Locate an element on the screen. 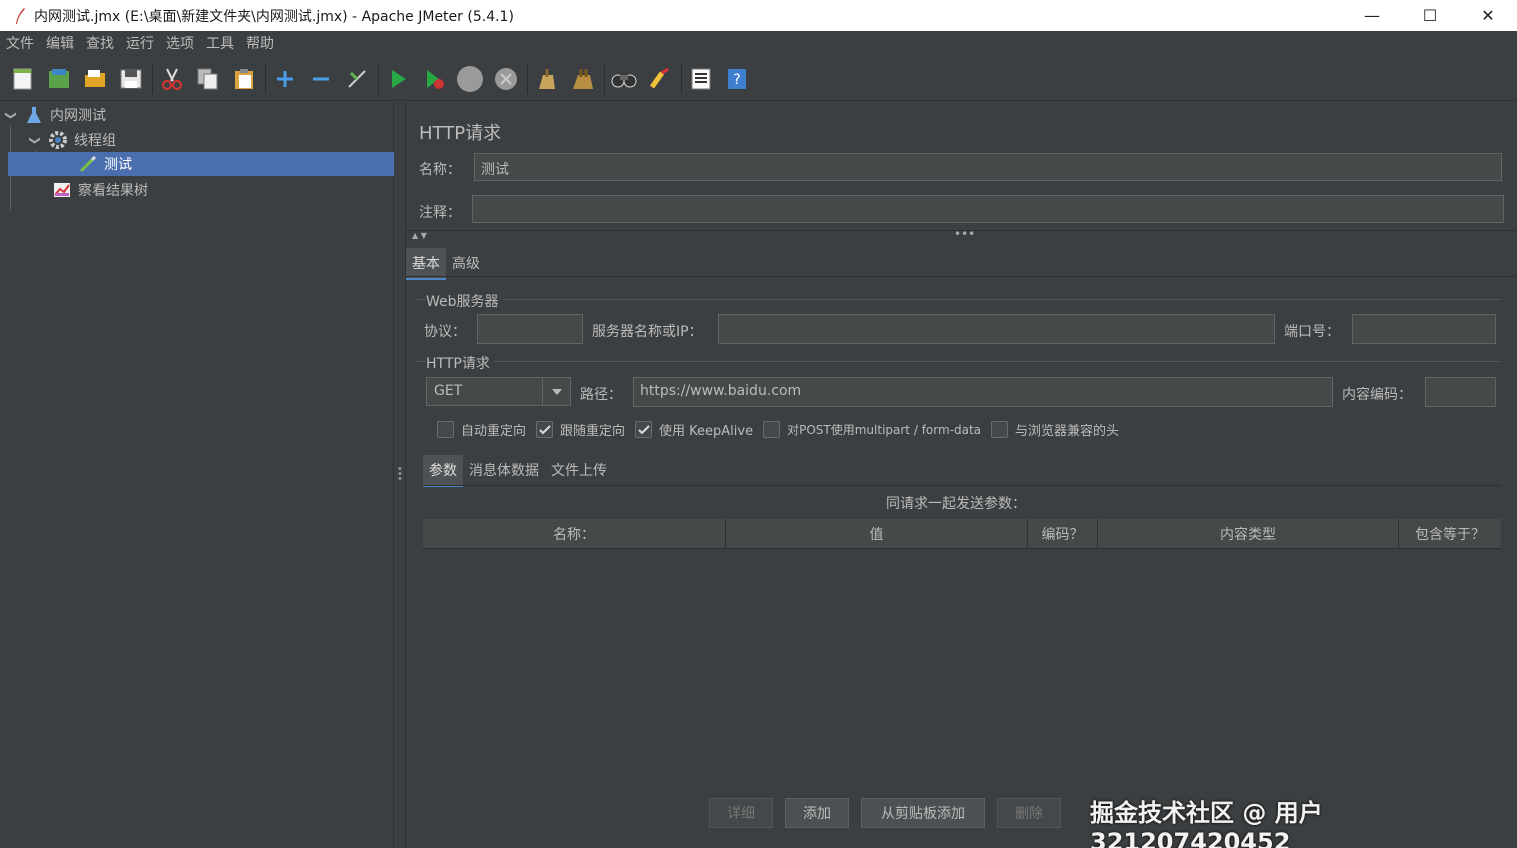 This screenshot has width=1517, height=848. tree-node-view-results-tree: 察看结果树 is located at coordinates (223, 190).